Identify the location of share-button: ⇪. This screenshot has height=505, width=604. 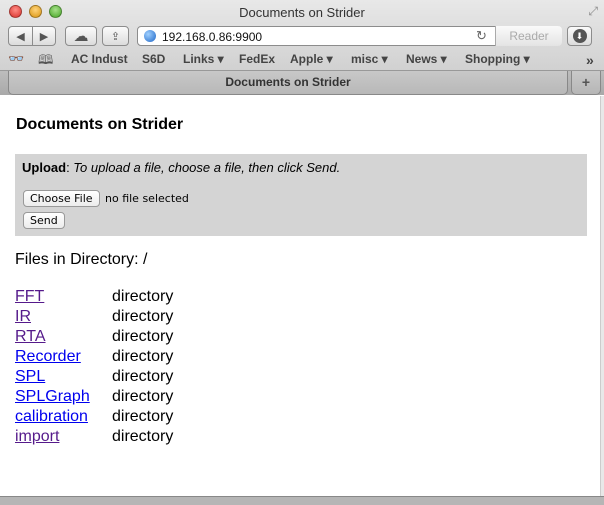
(115, 36).